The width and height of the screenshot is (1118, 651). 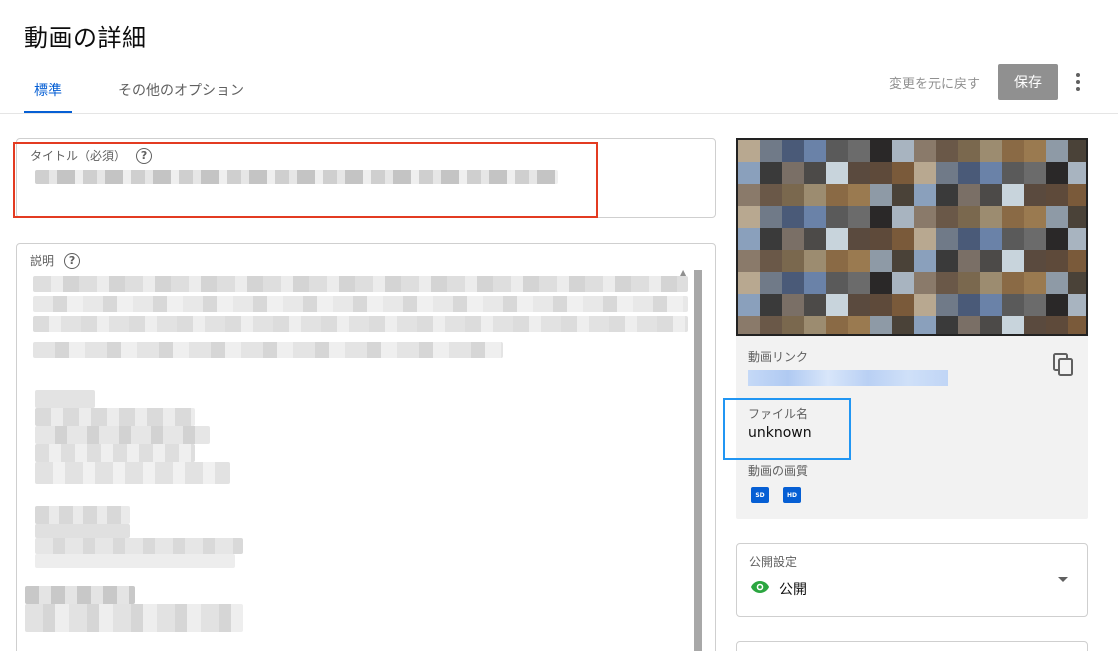 I want to click on tab-bar: 標準 その他のオプション, so click(x=157, y=93).